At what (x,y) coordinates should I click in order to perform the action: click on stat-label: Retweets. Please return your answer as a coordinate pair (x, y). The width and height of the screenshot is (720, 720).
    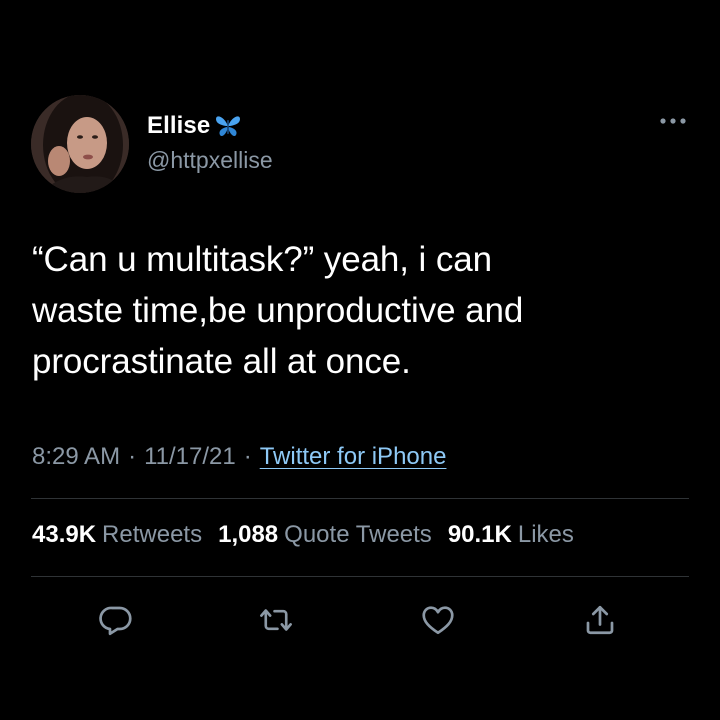
    Looking at the image, I should click on (152, 534).